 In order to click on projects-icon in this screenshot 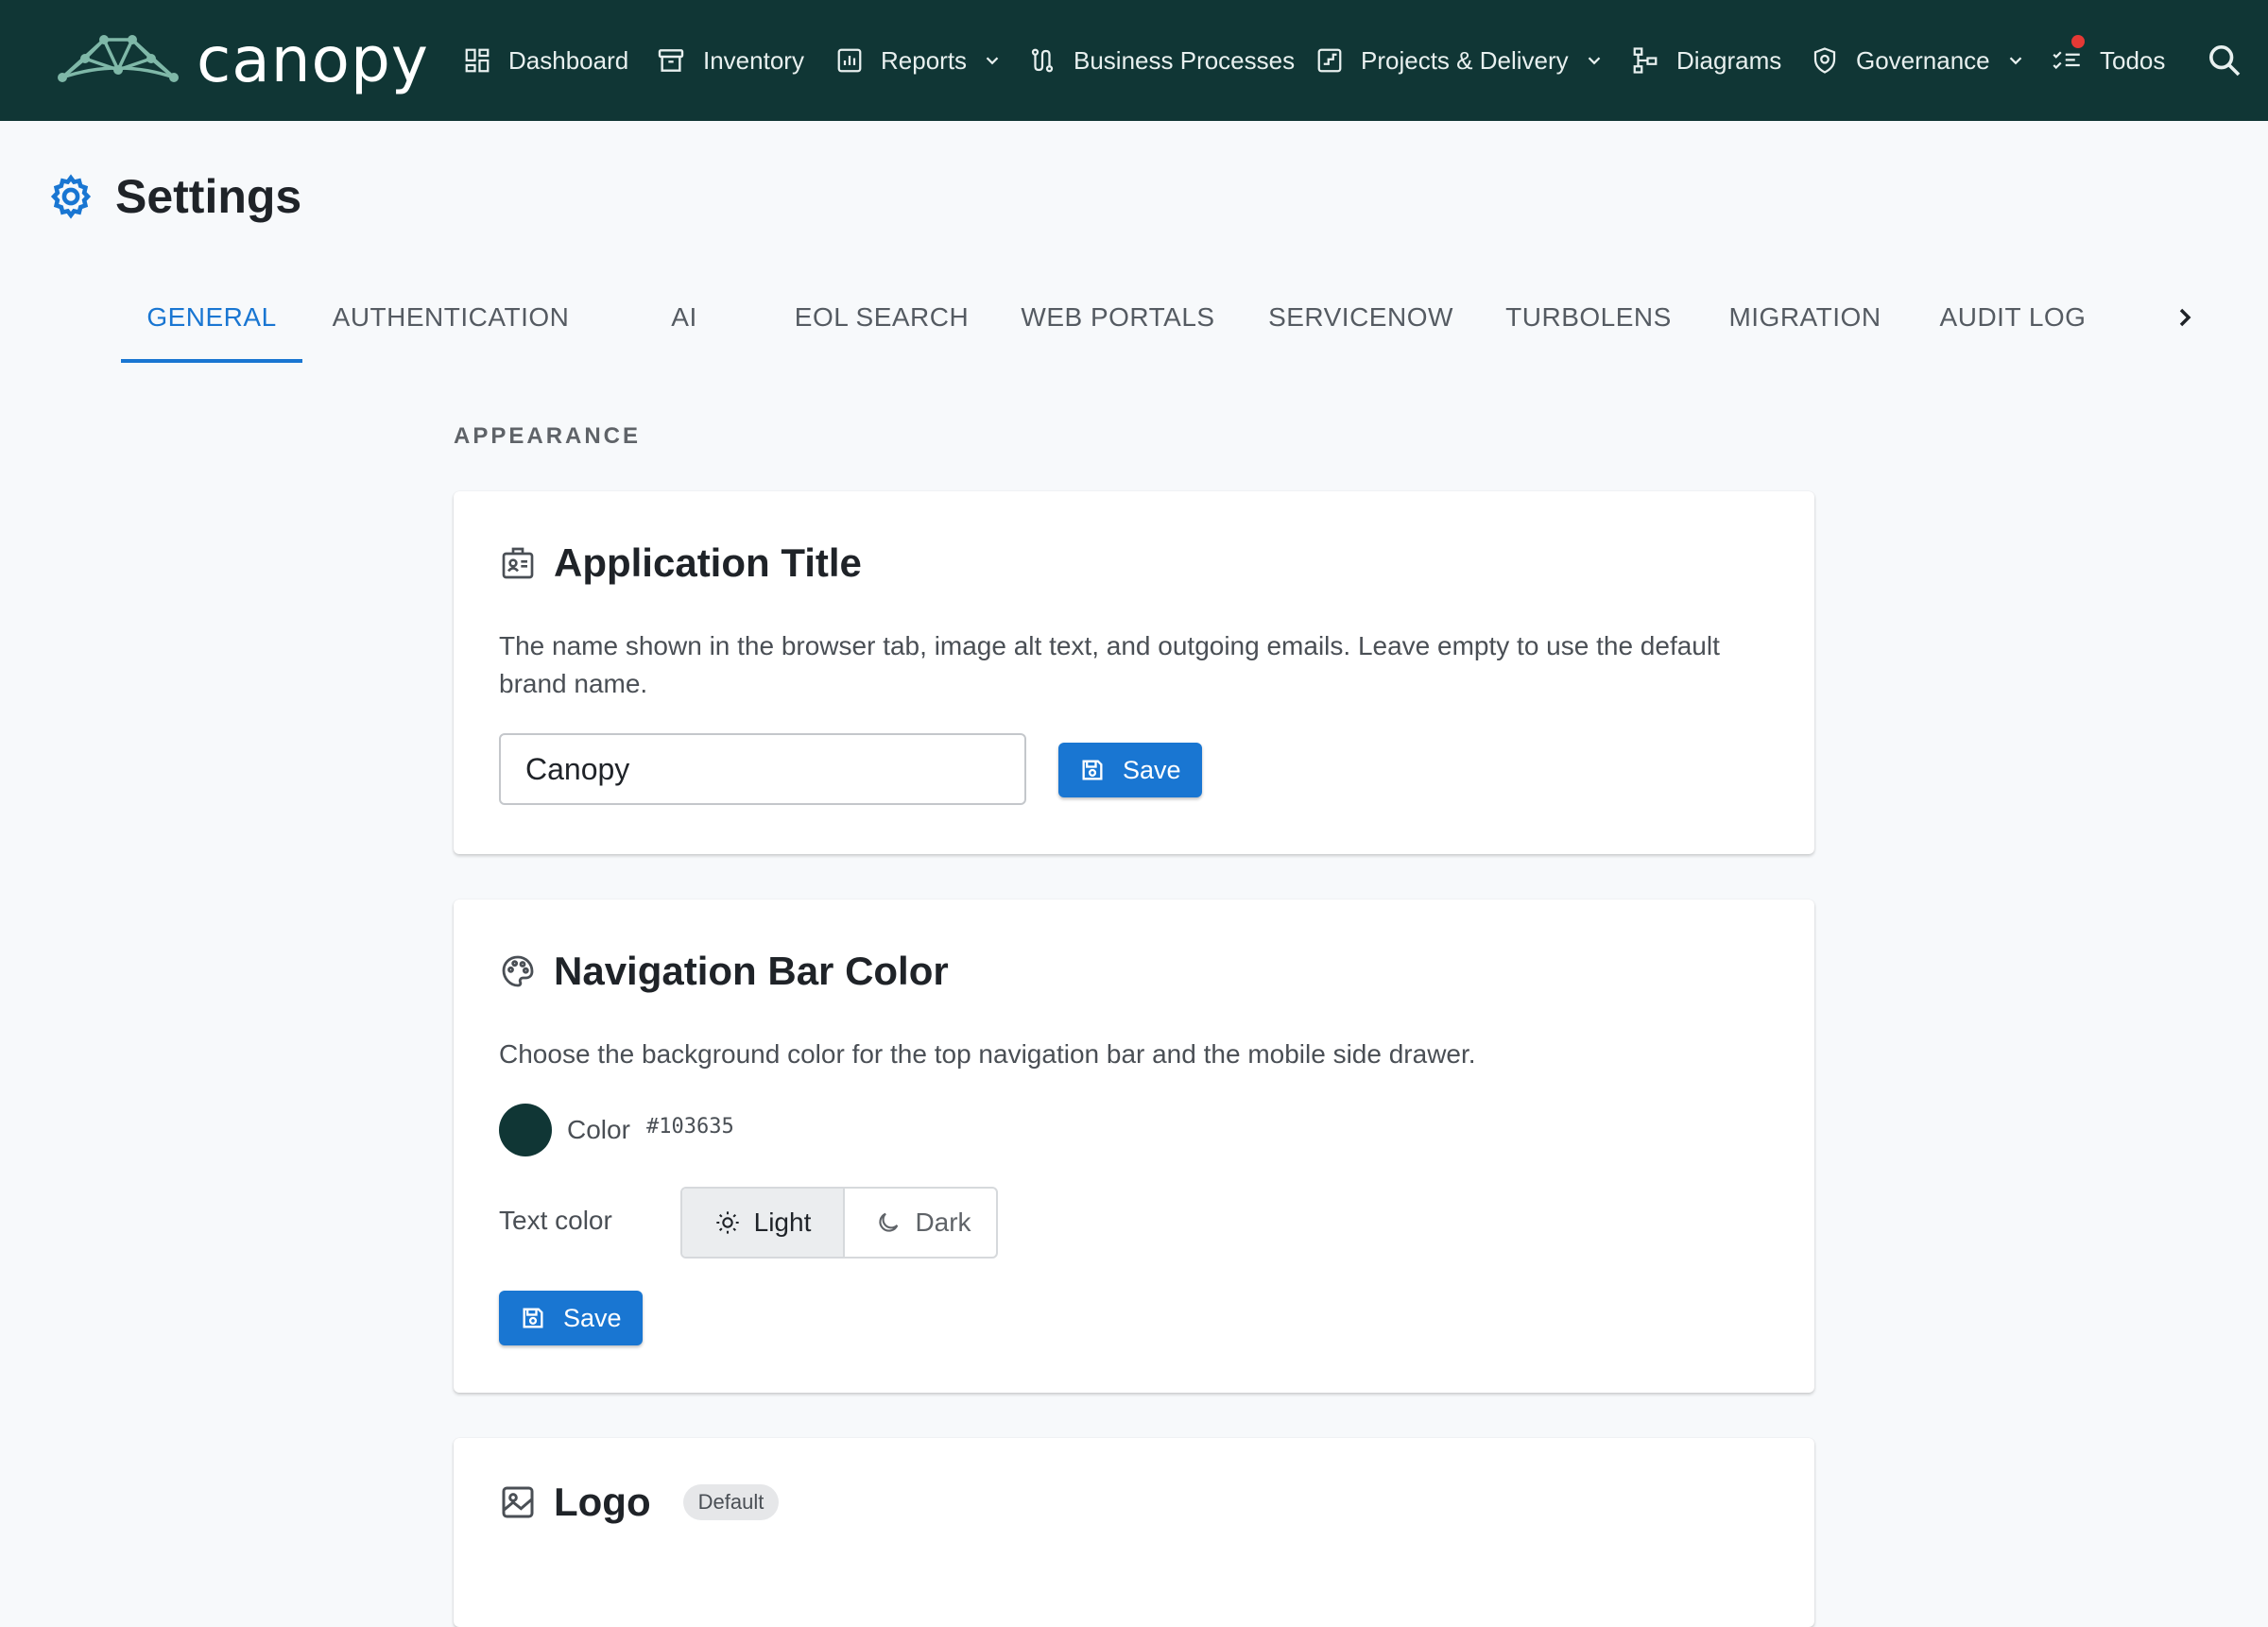, I will do `click(1329, 60)`.